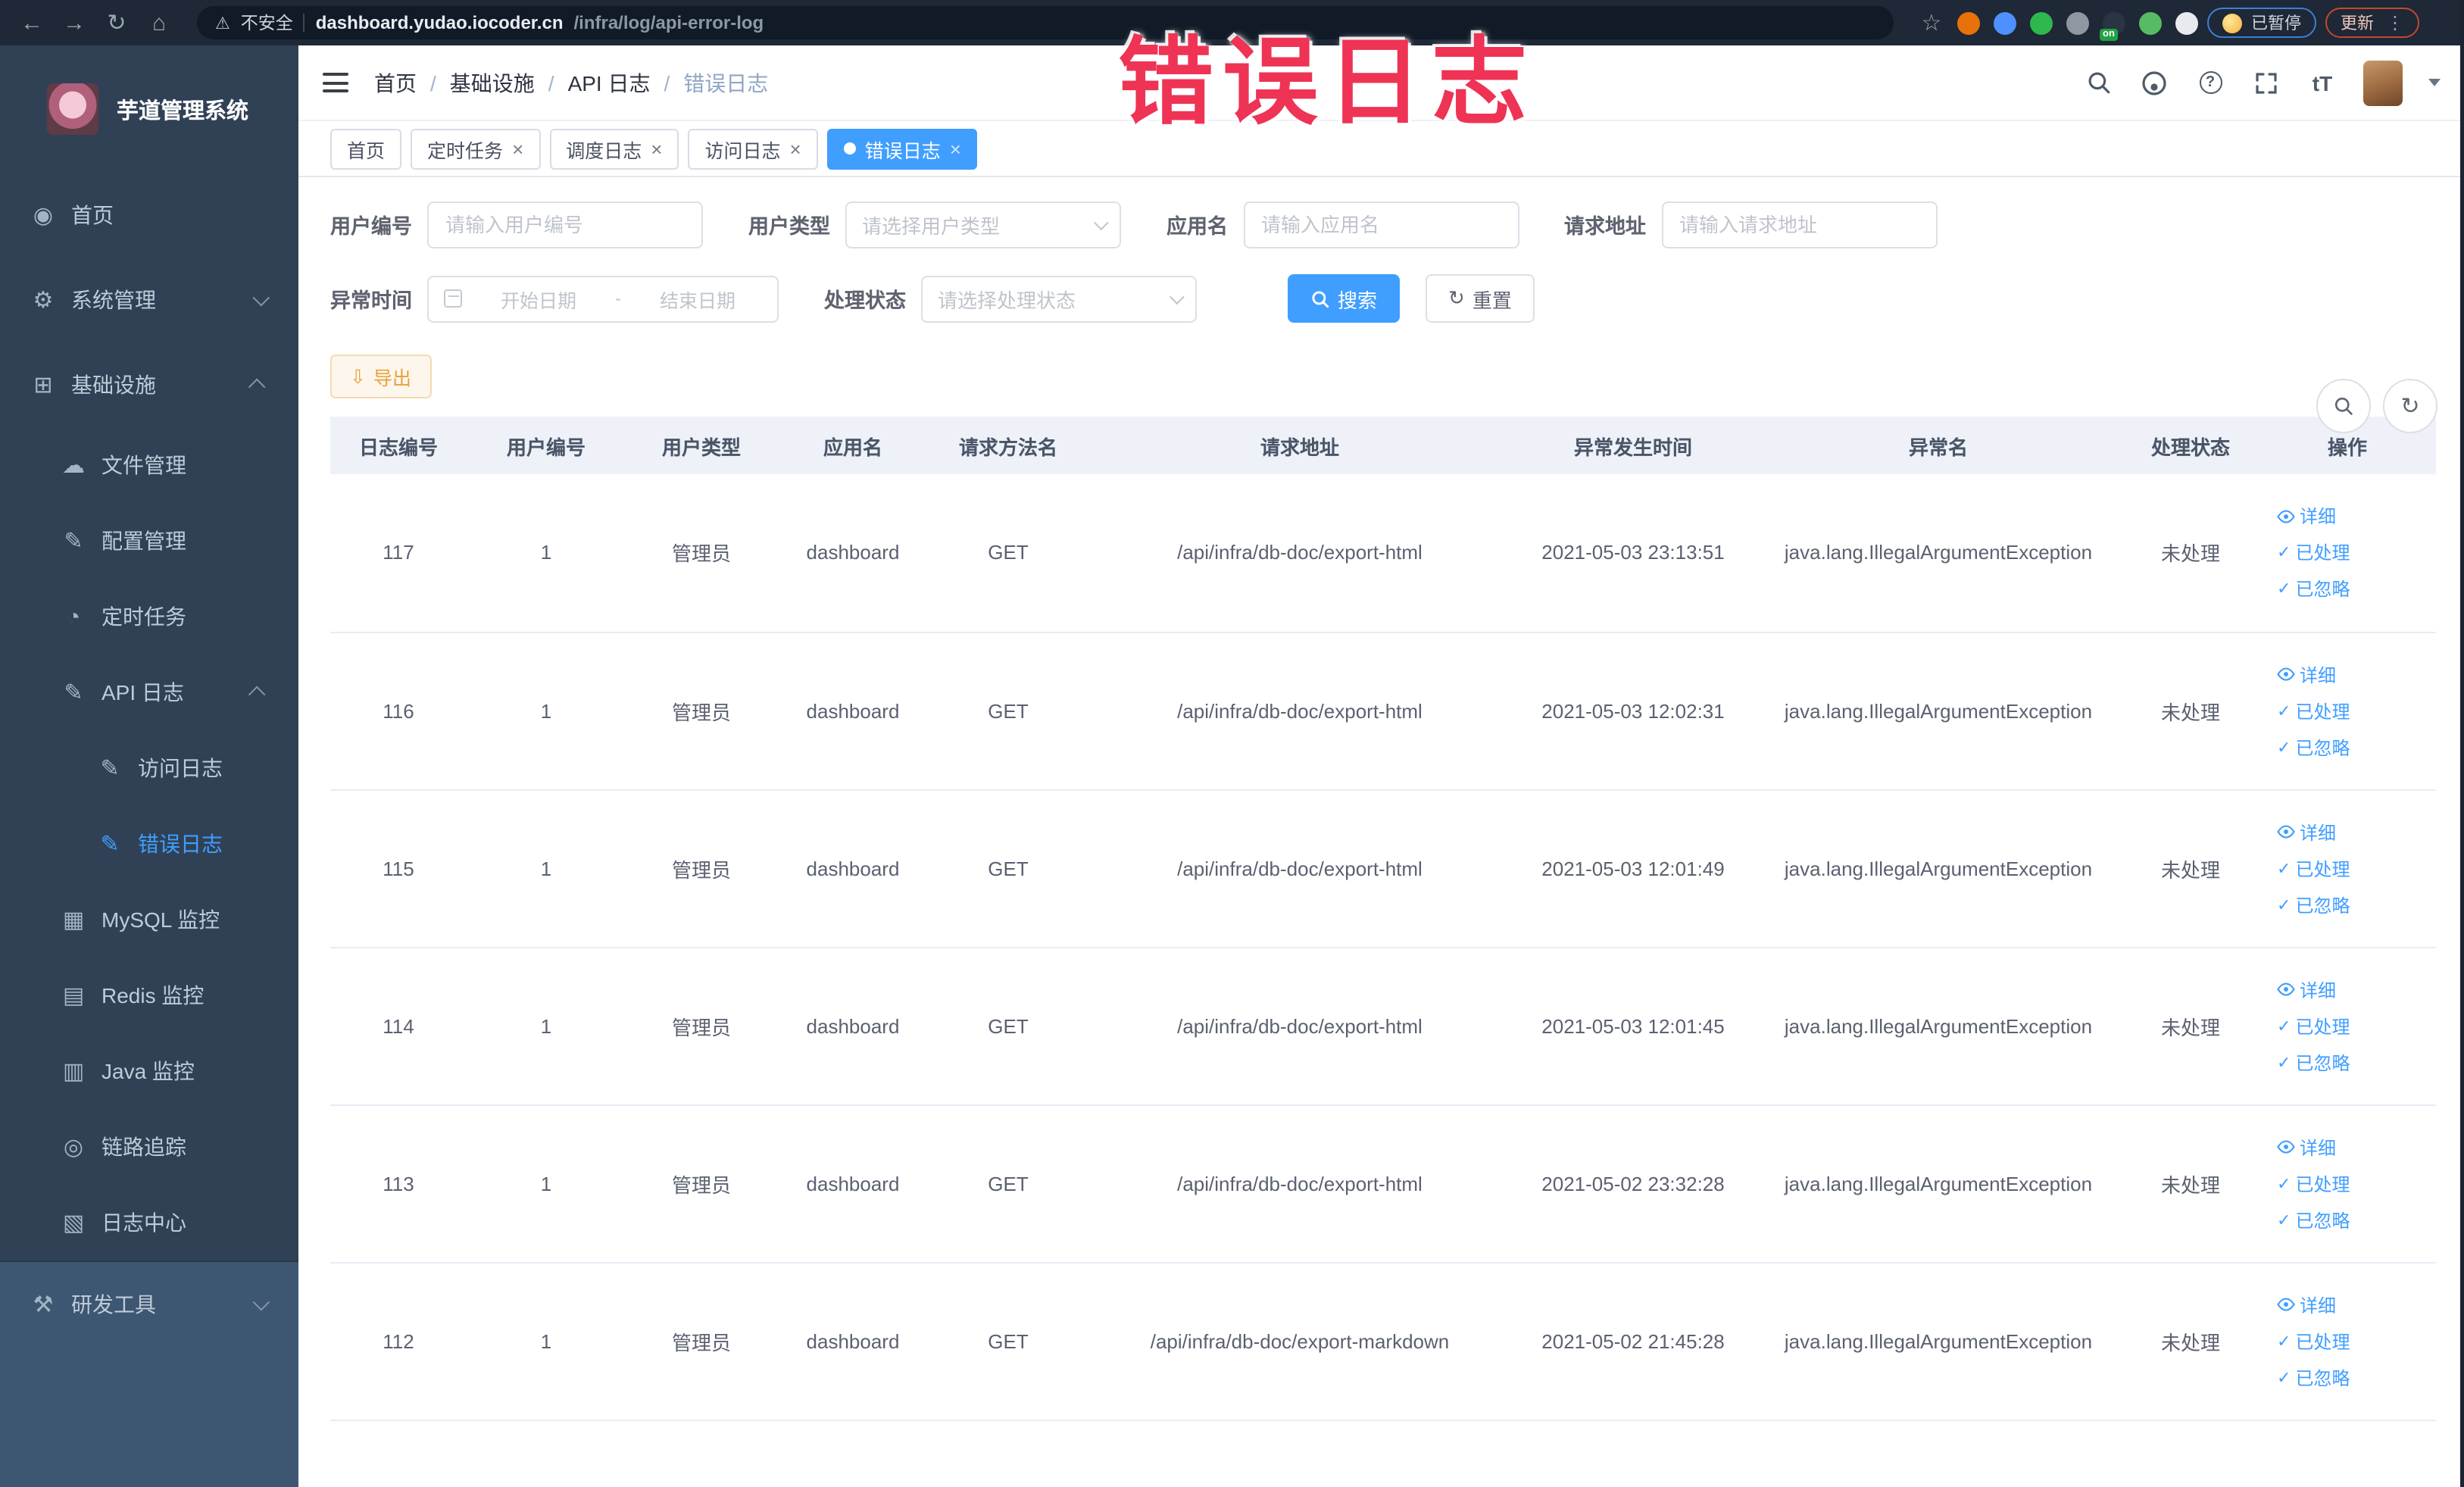 The width and height of the screenshot is (2464, 1487). Describe the element at coordinates (2210, 82) in the screenshot. I see `help-icon: ?` at that location.